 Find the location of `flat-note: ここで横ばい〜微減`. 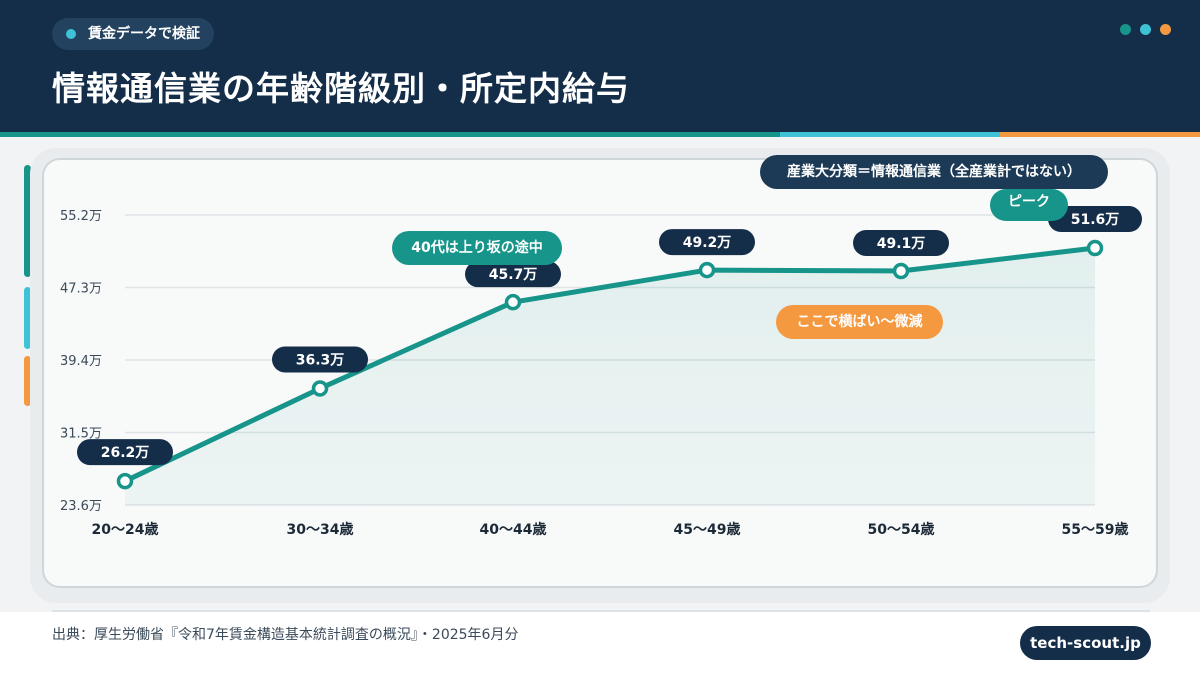

flat-note: ここで横ばい〜微減 is located at coordinates (859, 322).